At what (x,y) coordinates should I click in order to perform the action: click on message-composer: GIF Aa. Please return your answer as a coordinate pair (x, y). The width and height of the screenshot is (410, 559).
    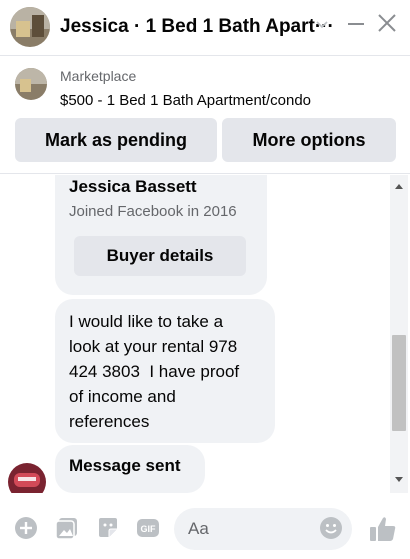
    Looking at the image, I should click on (205, 529).